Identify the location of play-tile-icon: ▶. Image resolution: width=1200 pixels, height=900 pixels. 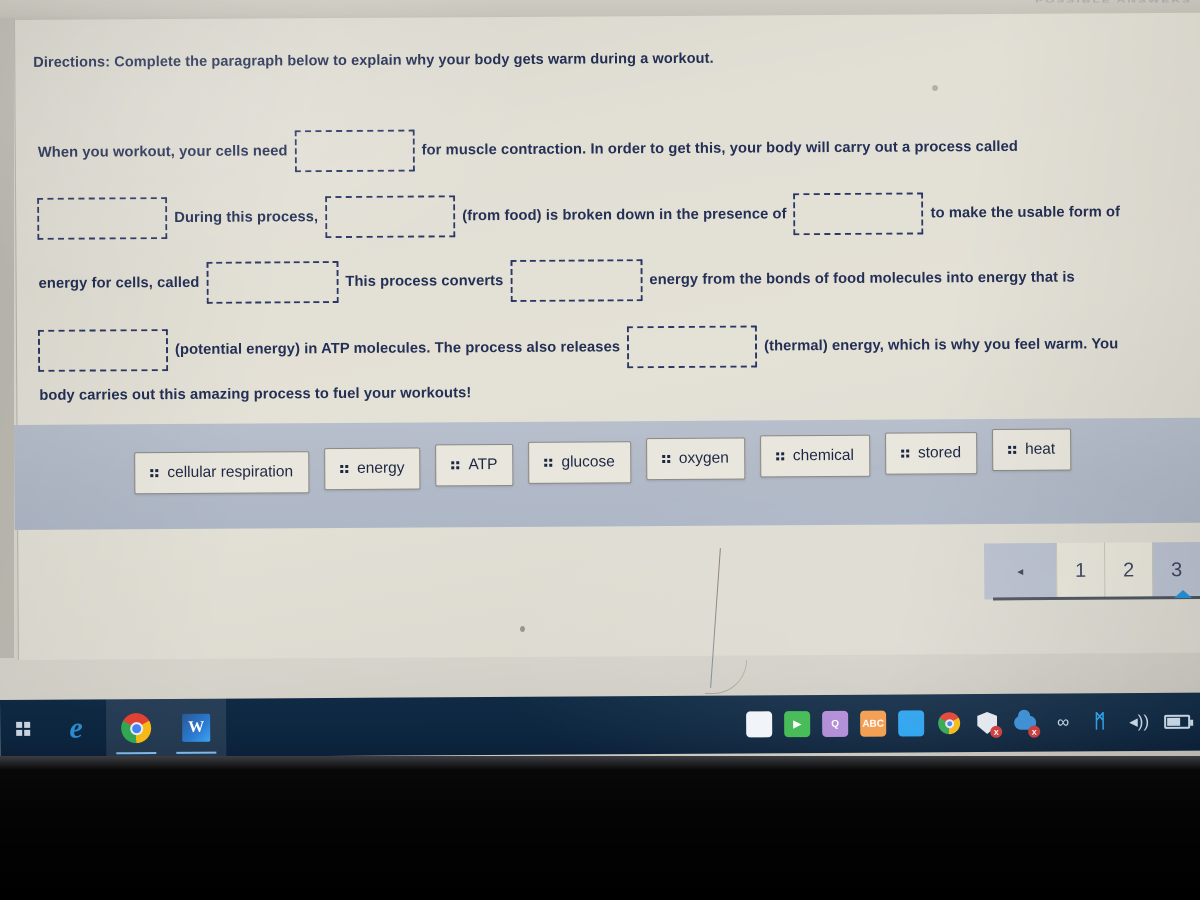
(797, 724).